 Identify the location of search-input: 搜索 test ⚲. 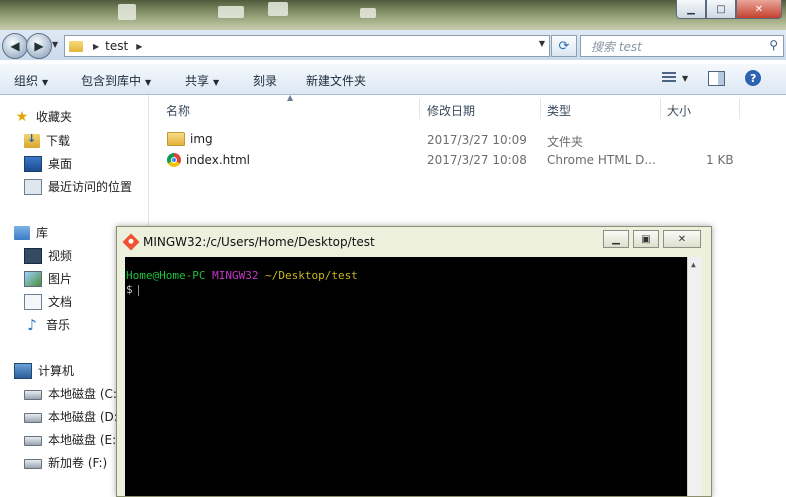
(682, 46).